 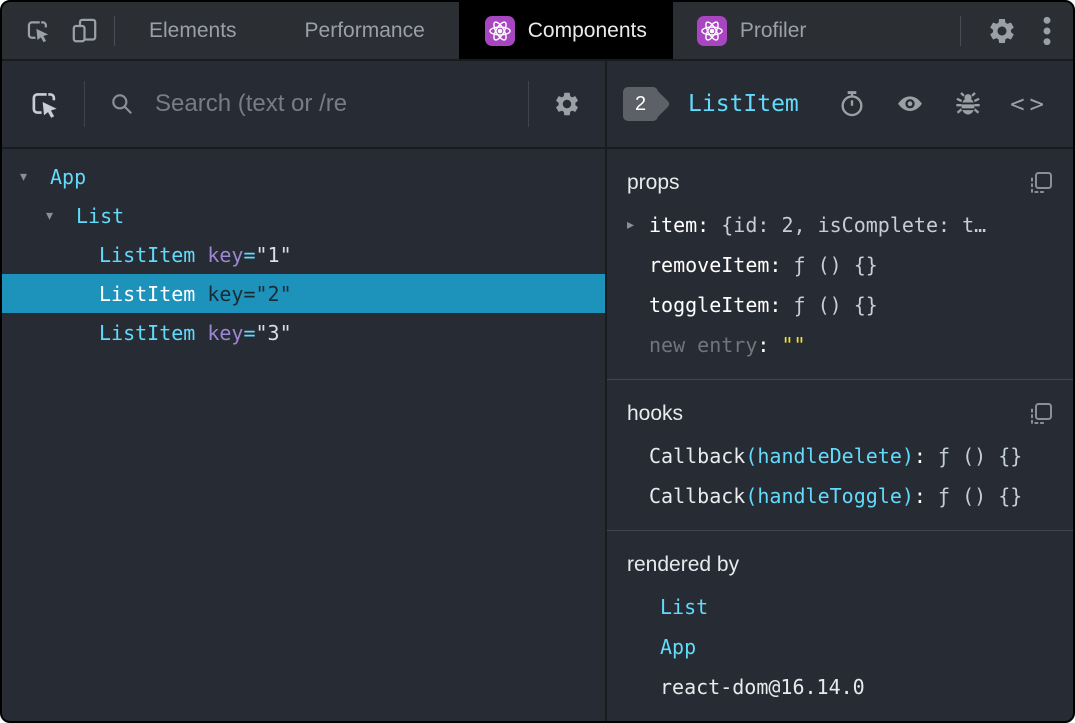 What do you see at coordinates (273, 254) in the screenshot?
I see `key-attr-value: "1"` at bounding box center [273, 254].